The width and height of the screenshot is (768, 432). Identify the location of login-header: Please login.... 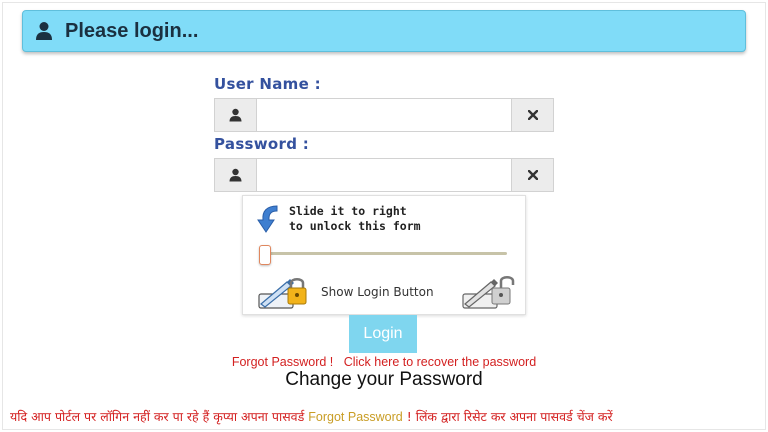
(384, 31).